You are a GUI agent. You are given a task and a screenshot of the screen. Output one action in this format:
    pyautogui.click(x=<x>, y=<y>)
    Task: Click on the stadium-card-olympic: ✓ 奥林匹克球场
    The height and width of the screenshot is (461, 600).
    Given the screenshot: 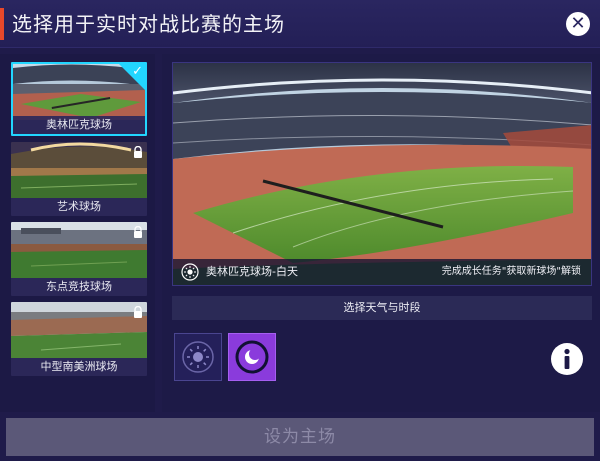 What is the action you would take?
    pyautogui.click(x=79, y=99)
    